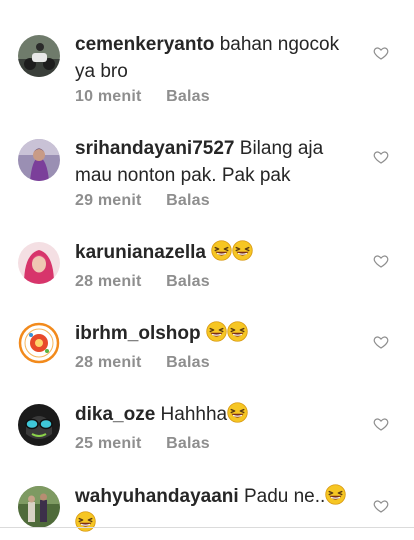 This screenshot has height=540, width=414. What do you see at coordinates (154, 148) in the screenshot?
I see `comment-username: srihandayani7527` at bounding box center [154, 148].